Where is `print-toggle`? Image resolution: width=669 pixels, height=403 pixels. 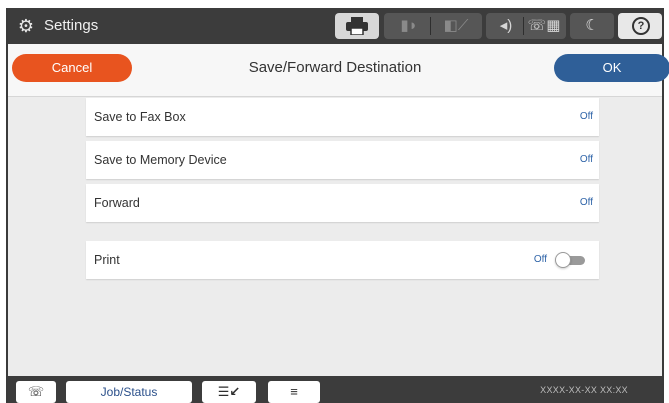
print-toggle is located at coordinates (570, 260).